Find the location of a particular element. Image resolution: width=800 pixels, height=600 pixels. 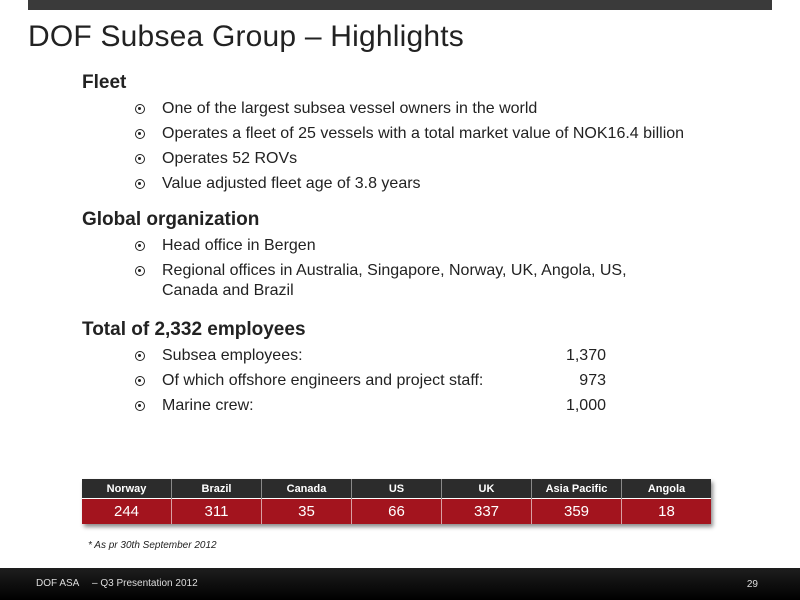

bullet-item: Operates 52 ROVs is located at coordinates (383, 159).